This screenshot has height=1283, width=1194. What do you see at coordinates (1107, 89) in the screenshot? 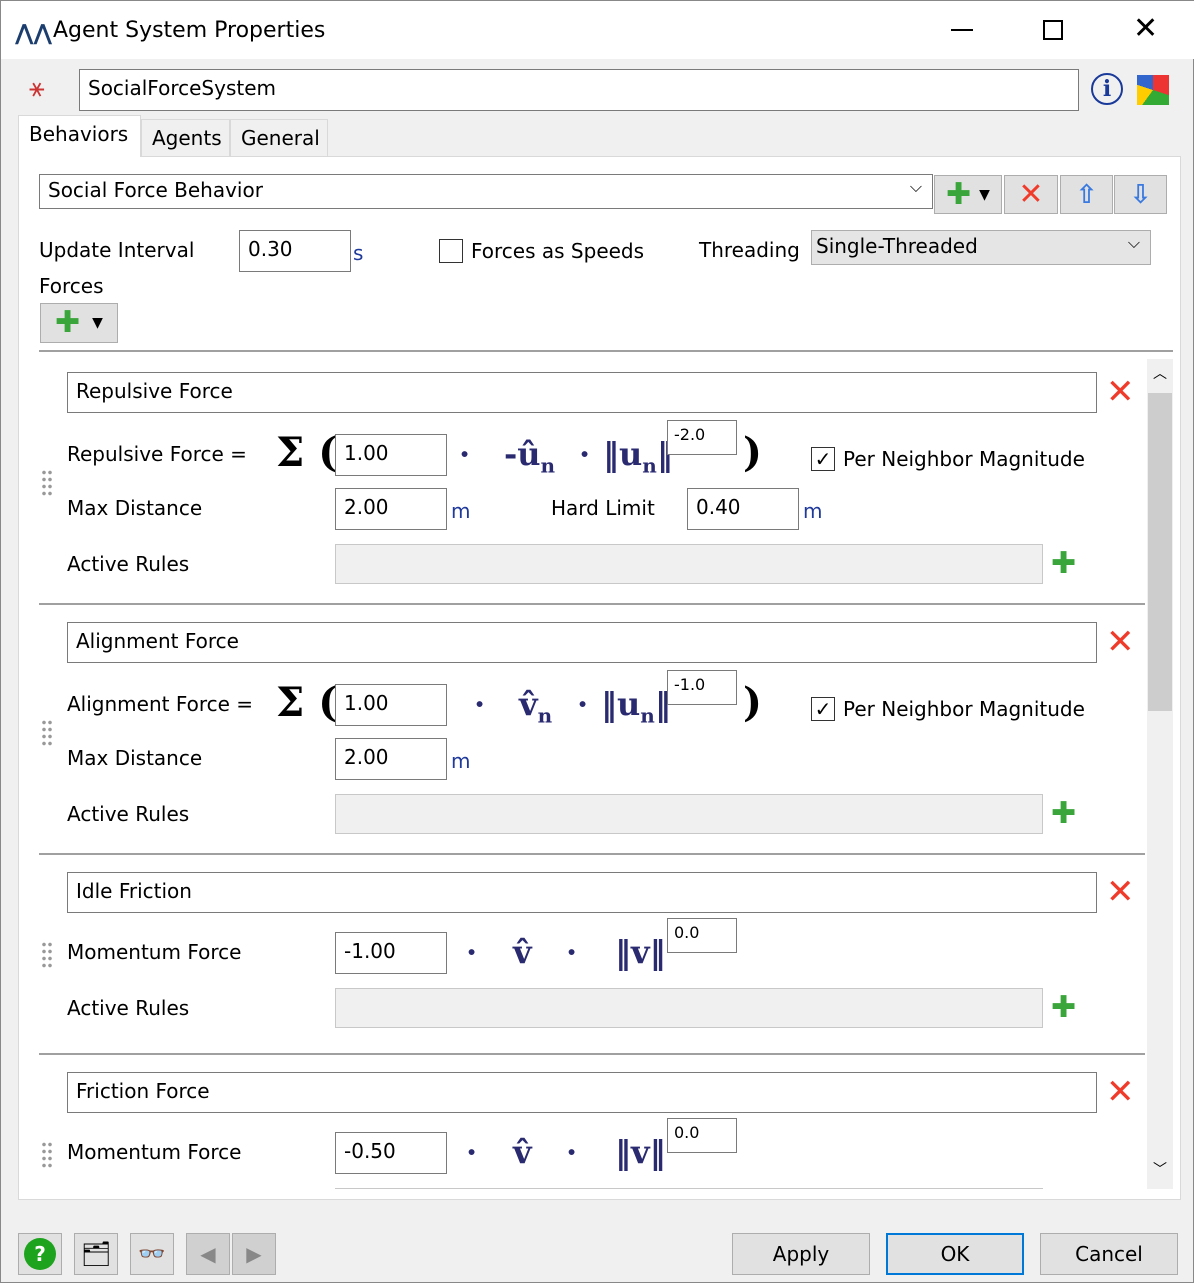
I see `info-icon: i` at bounding box center [1107, 89].